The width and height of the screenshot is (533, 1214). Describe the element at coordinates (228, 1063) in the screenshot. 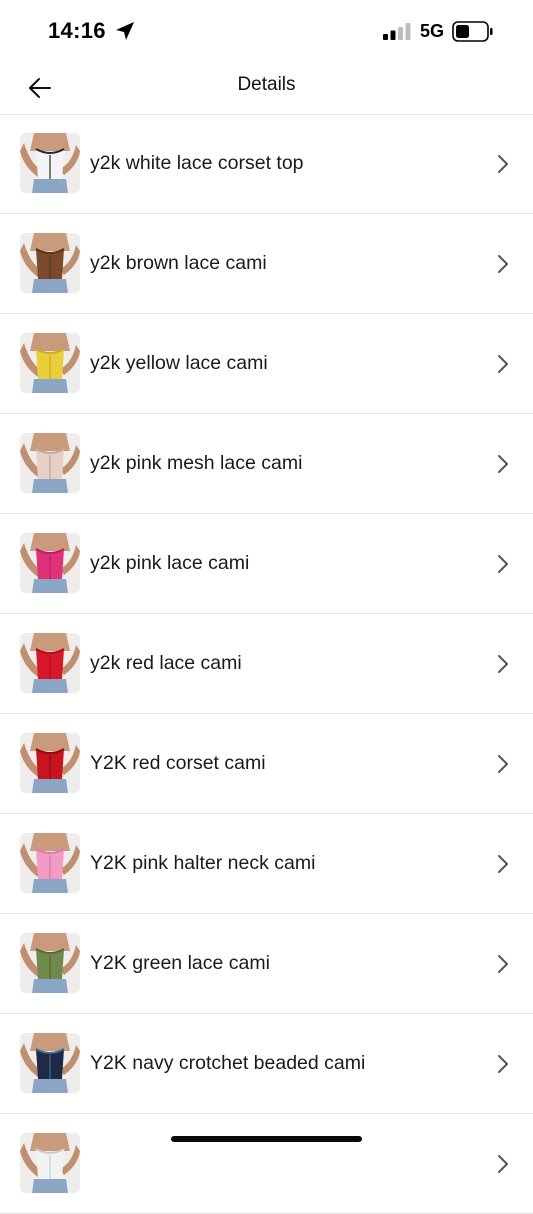

I see `item-label: Y2K navy crotchet beaded cami` at that location.